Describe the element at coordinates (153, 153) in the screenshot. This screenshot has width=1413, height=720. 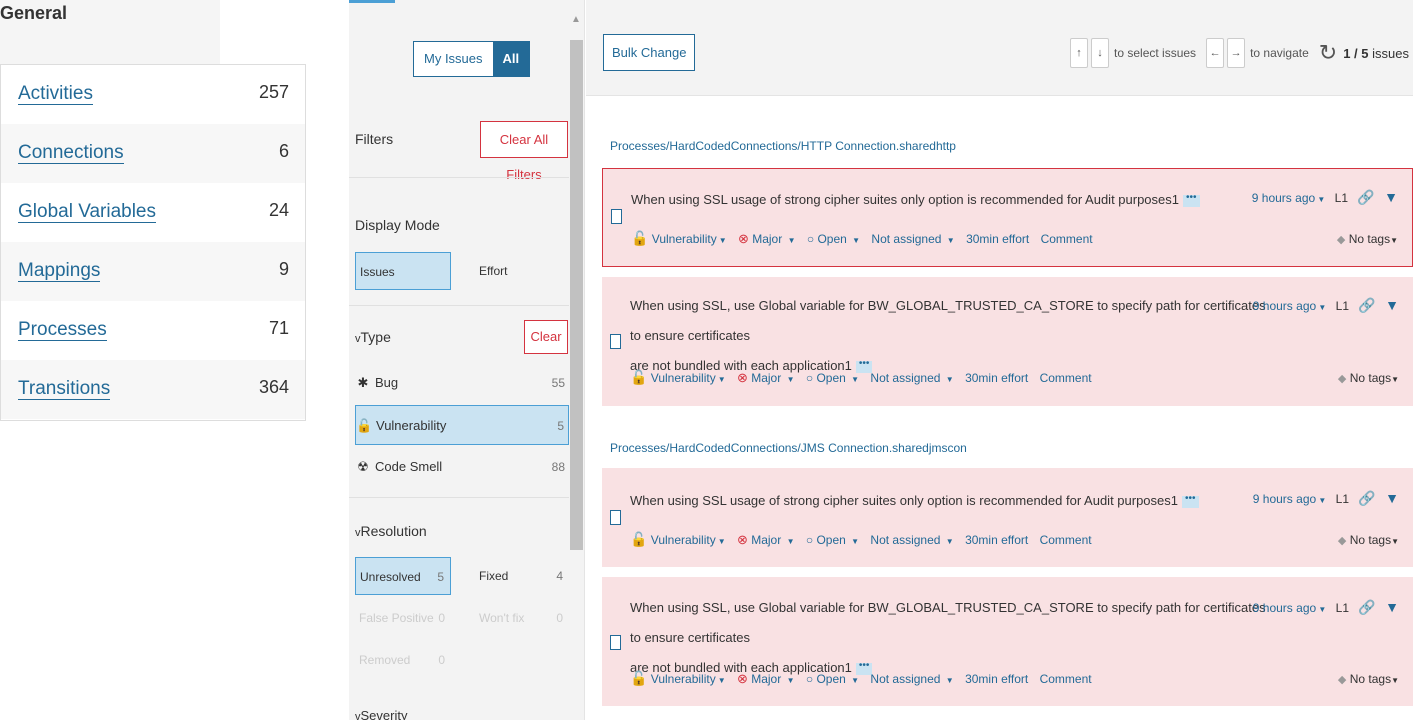
I see `stat-row-connections: Connections 6` at that location.